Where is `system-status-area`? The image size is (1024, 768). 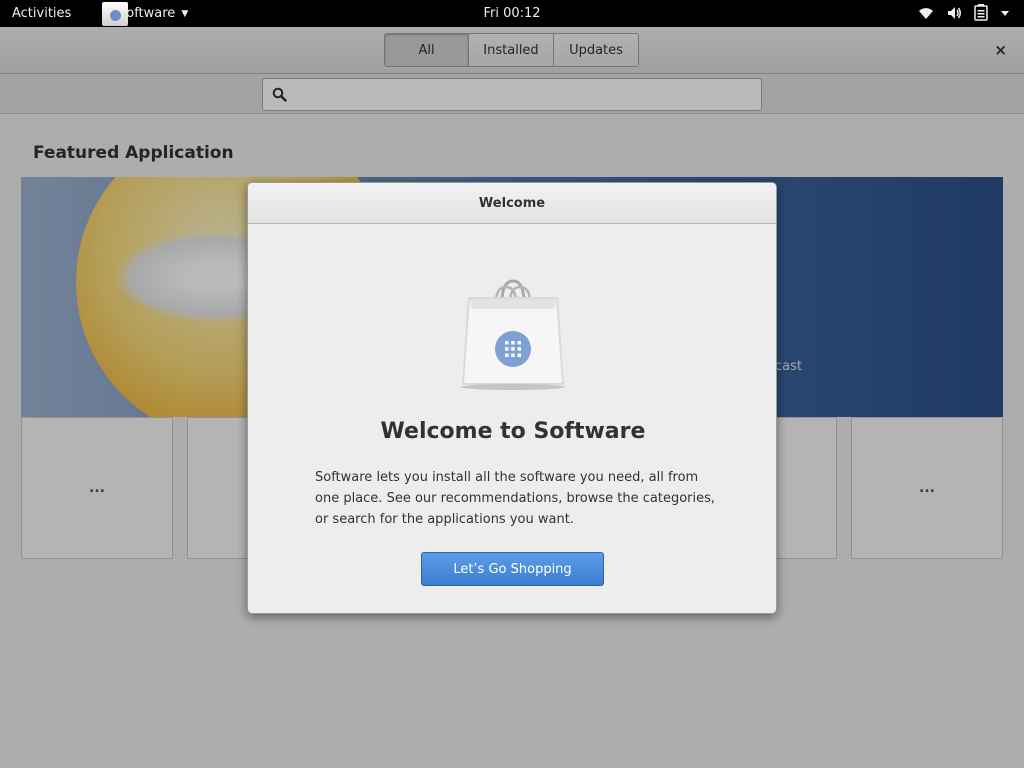 system-status-area is located at coordinates (964, 12).